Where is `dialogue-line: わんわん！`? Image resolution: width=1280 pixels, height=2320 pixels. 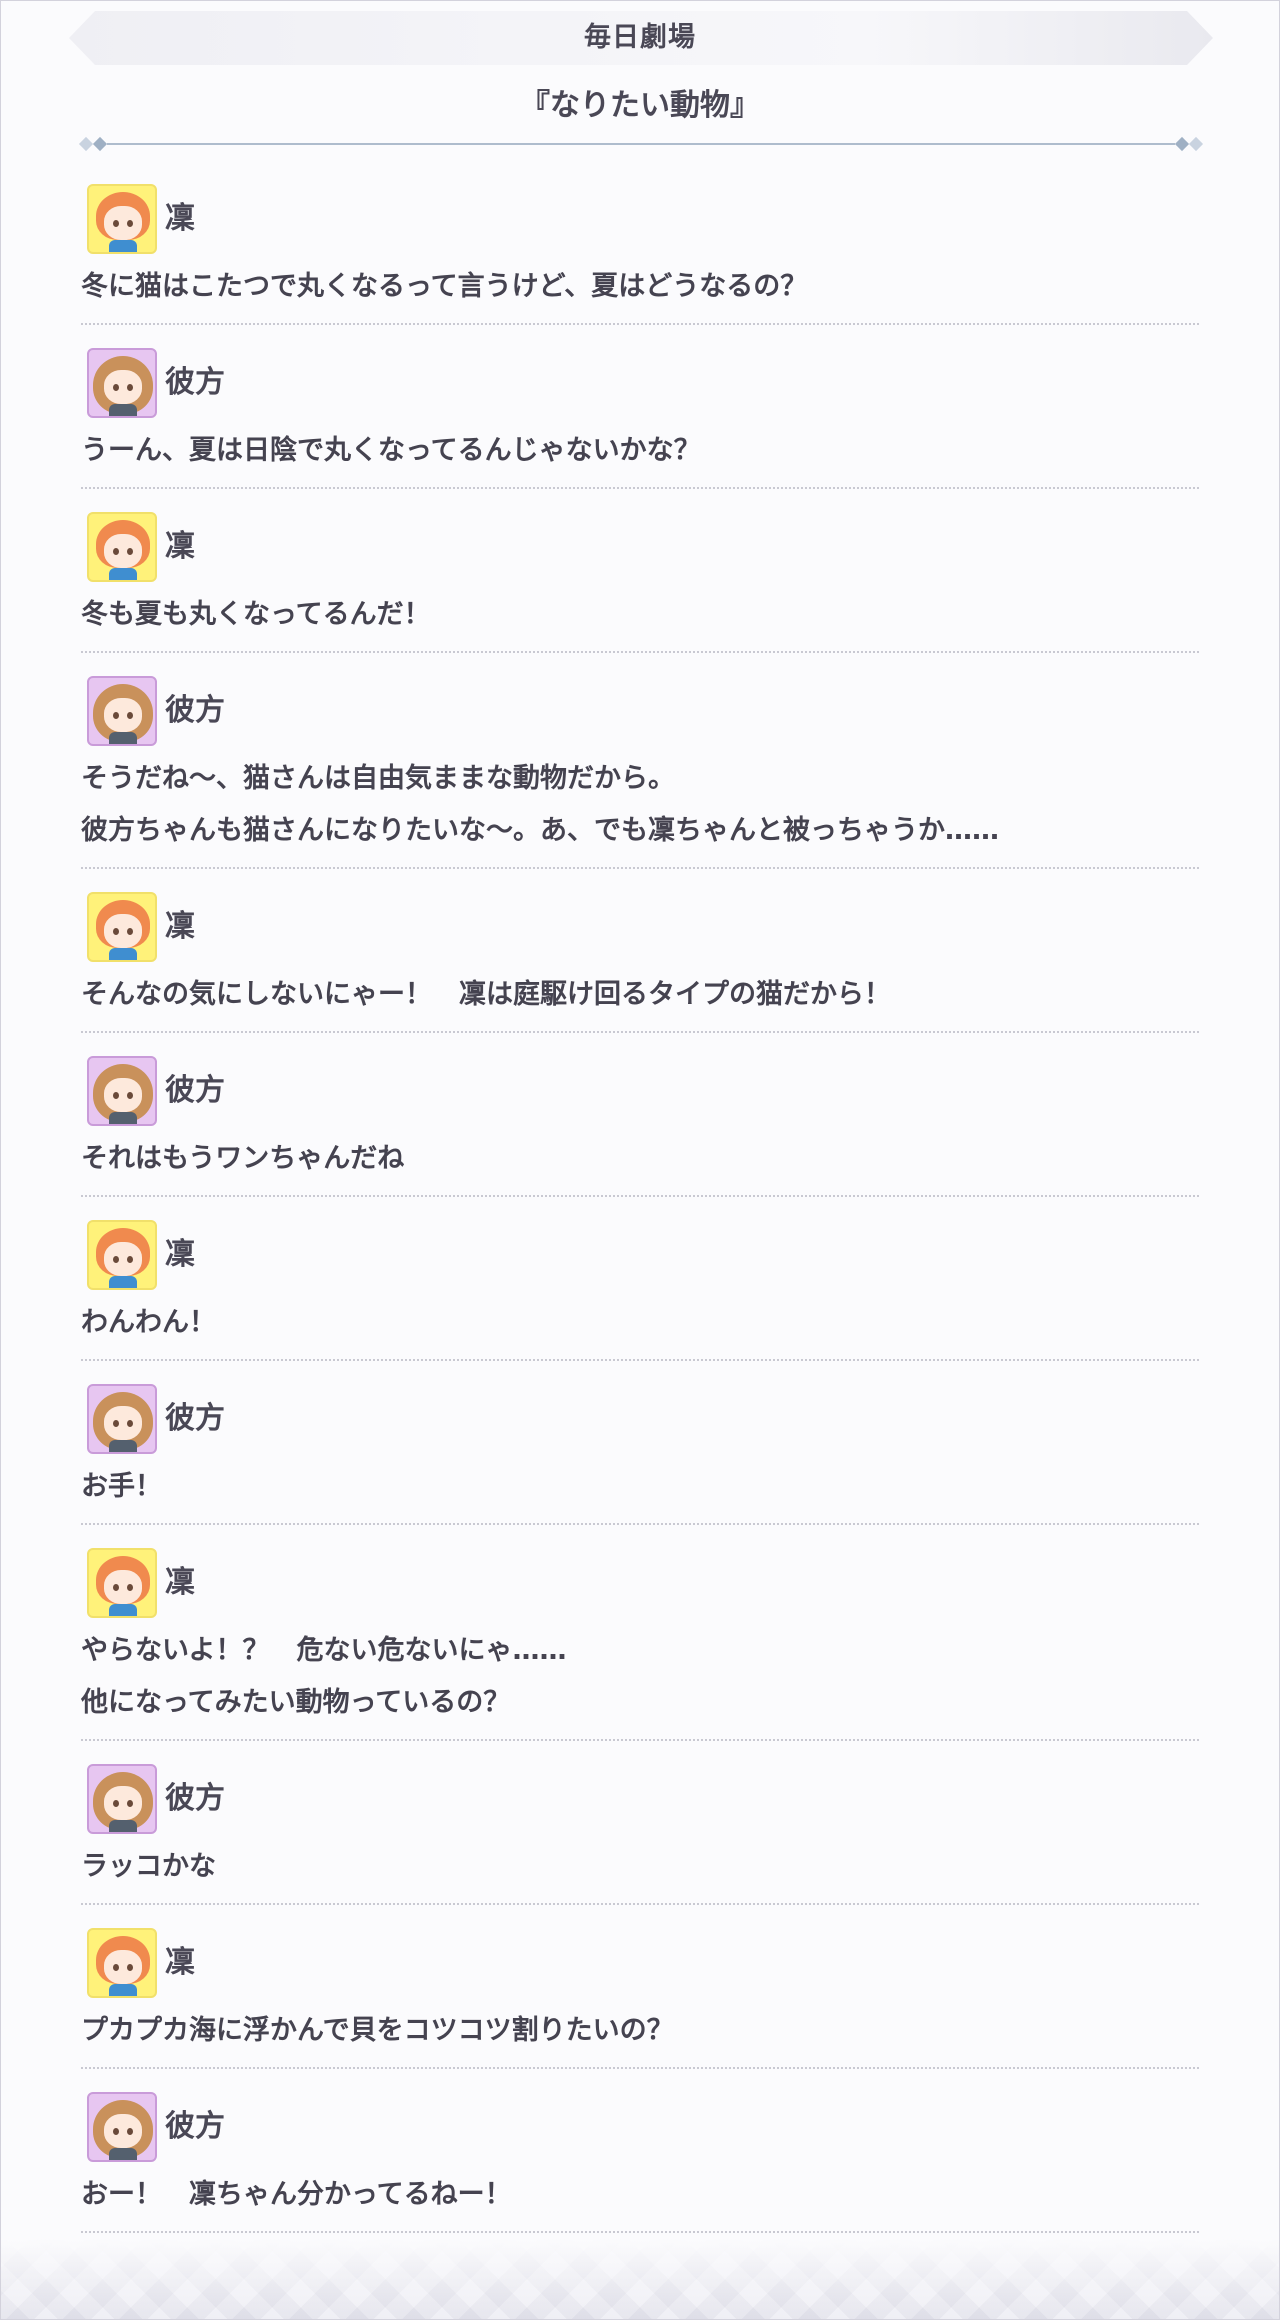 dialogue-line: わんわん！ is located at coordinates (148, 1322).